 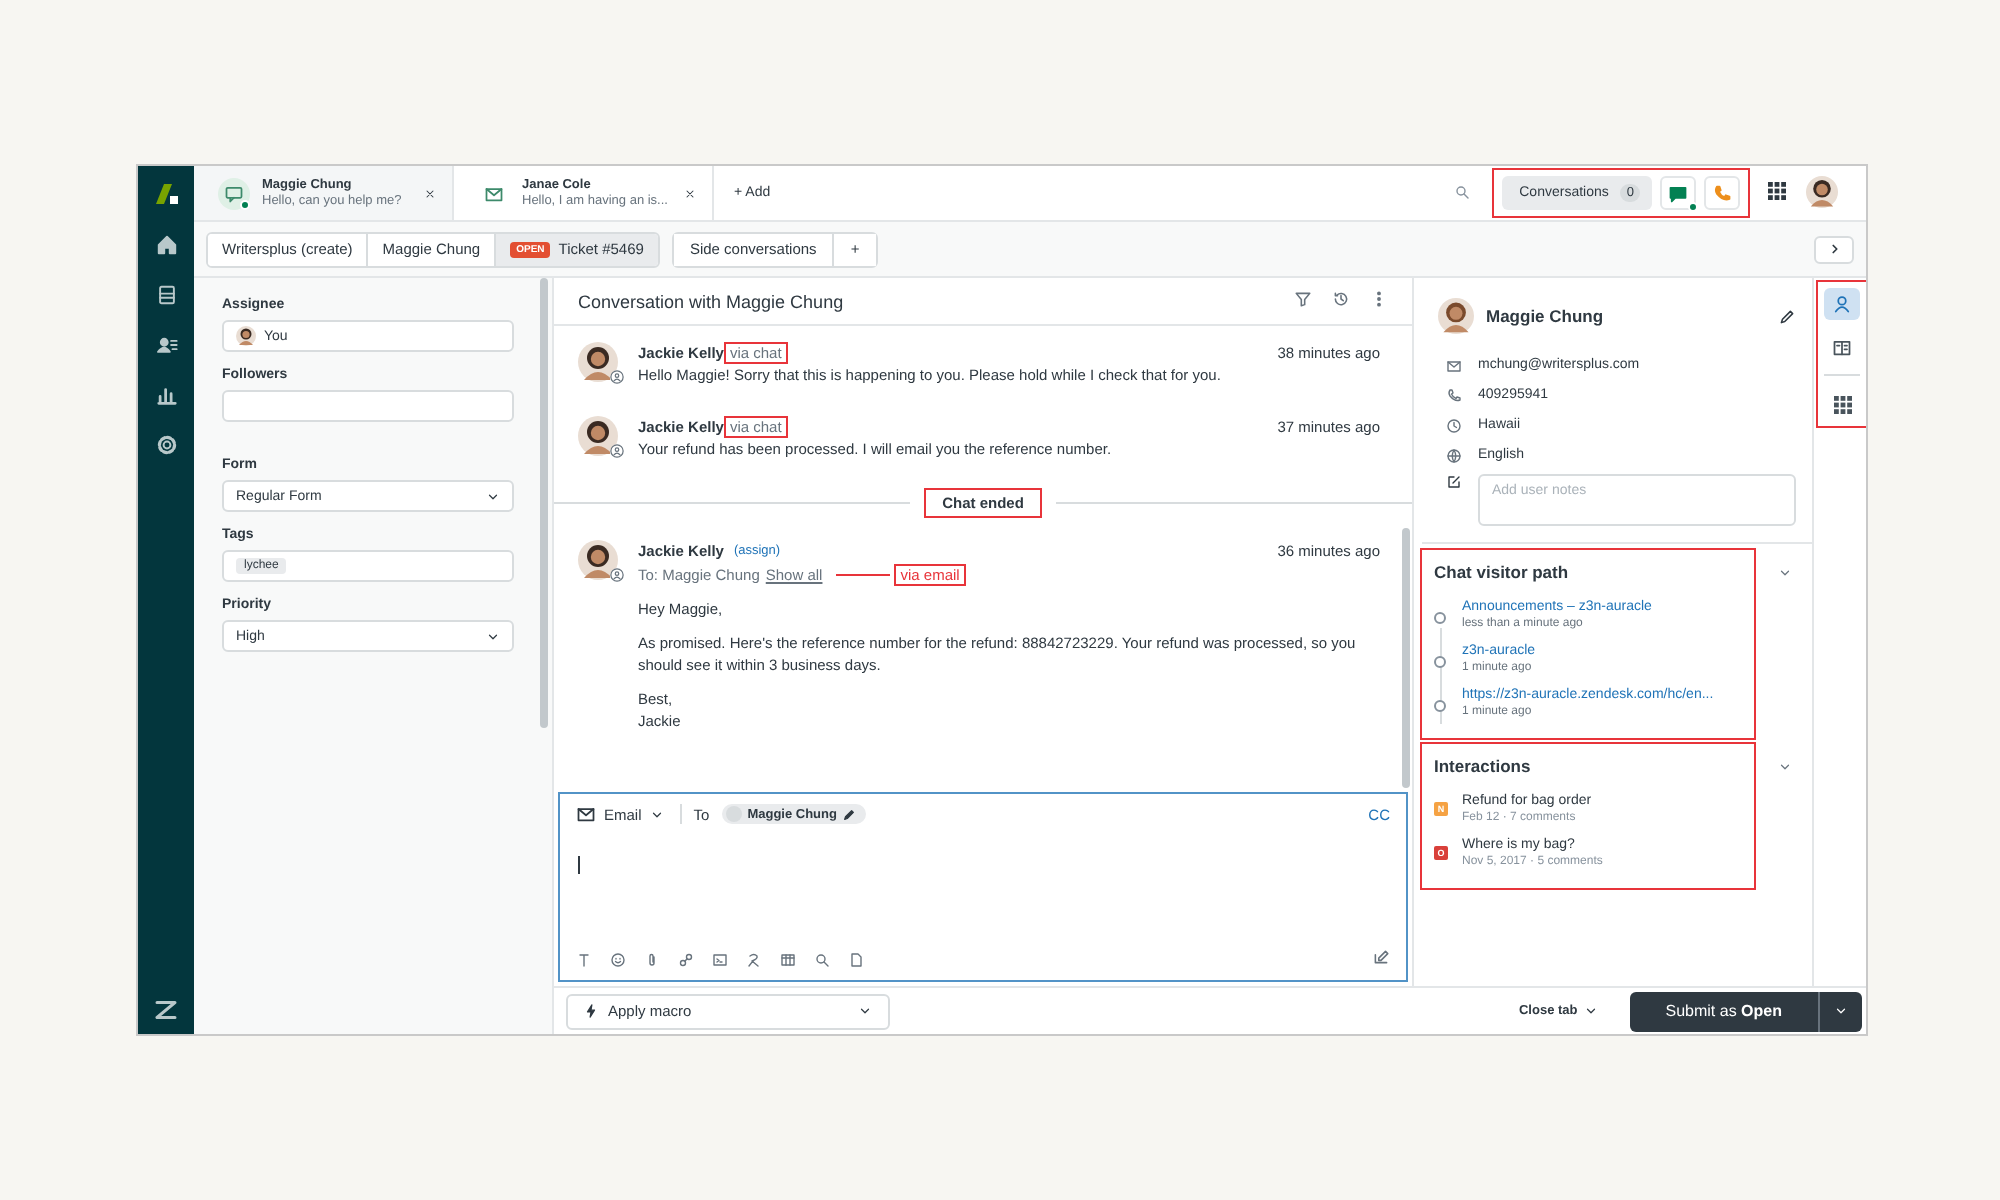 What do you see at coordinates (1546, 316) in the screenshot?
I see `customer-name: Maggie Chung` at bounding box center [1546, 316].